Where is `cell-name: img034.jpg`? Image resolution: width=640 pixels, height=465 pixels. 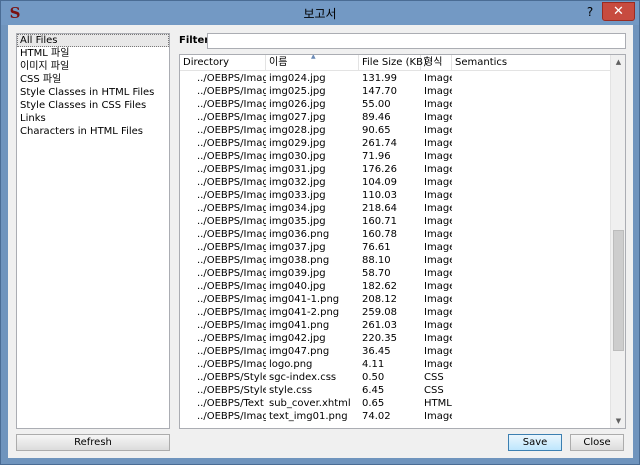
cell-name: img034.jpg is located at coordinates (297, 208).